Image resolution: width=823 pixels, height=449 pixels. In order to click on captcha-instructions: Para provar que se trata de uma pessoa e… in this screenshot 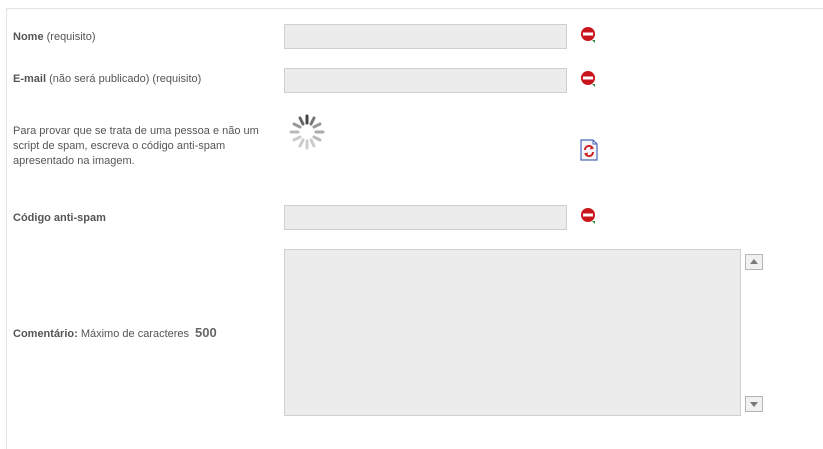, I will do `click(136, 146)`.